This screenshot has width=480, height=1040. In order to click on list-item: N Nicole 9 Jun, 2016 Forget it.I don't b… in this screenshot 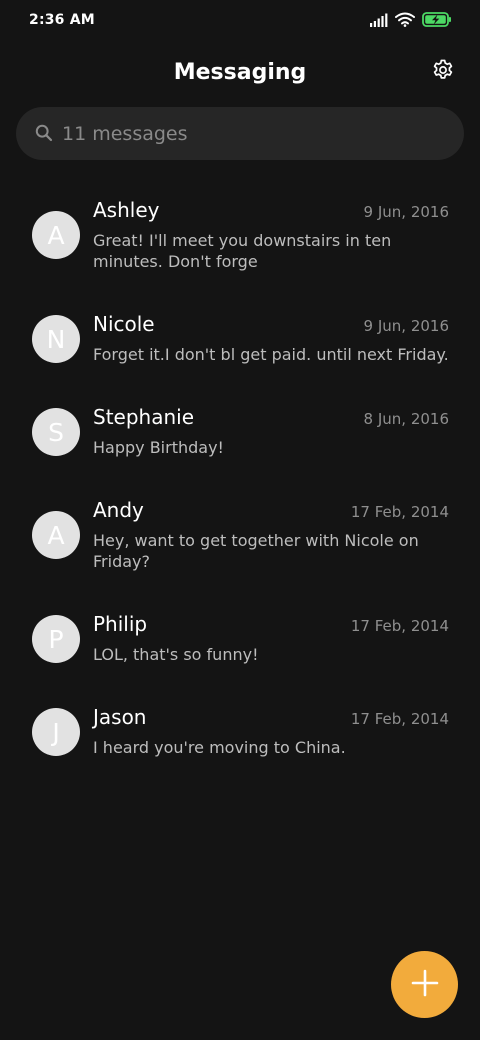, I will do `click(240, 346)`.